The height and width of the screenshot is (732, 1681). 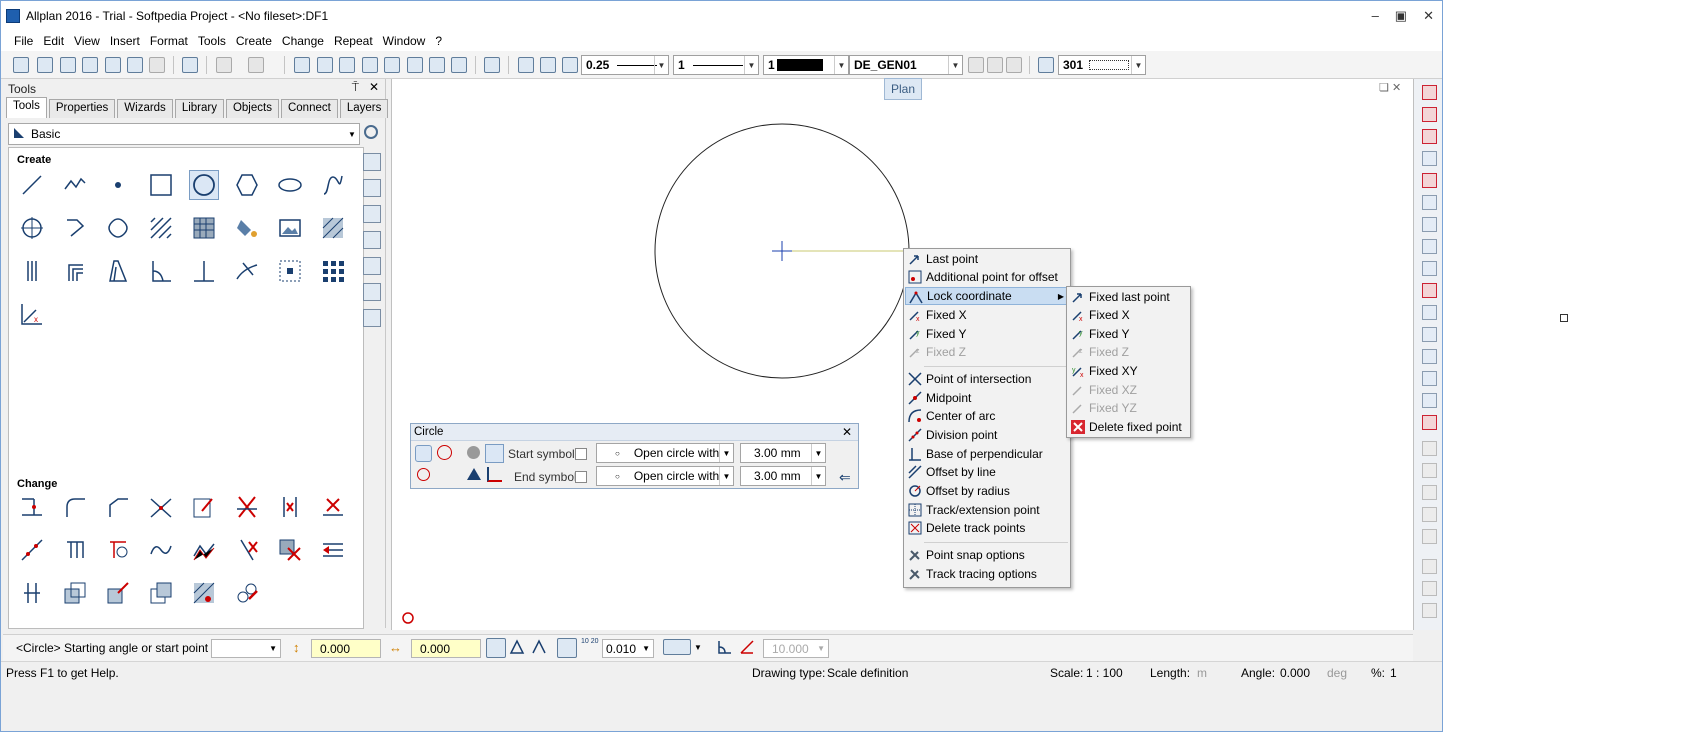 What do you see at coordinates (290, 550) in the screenshot?
I see `delete-element-icon` at bounding box center [290, 550].